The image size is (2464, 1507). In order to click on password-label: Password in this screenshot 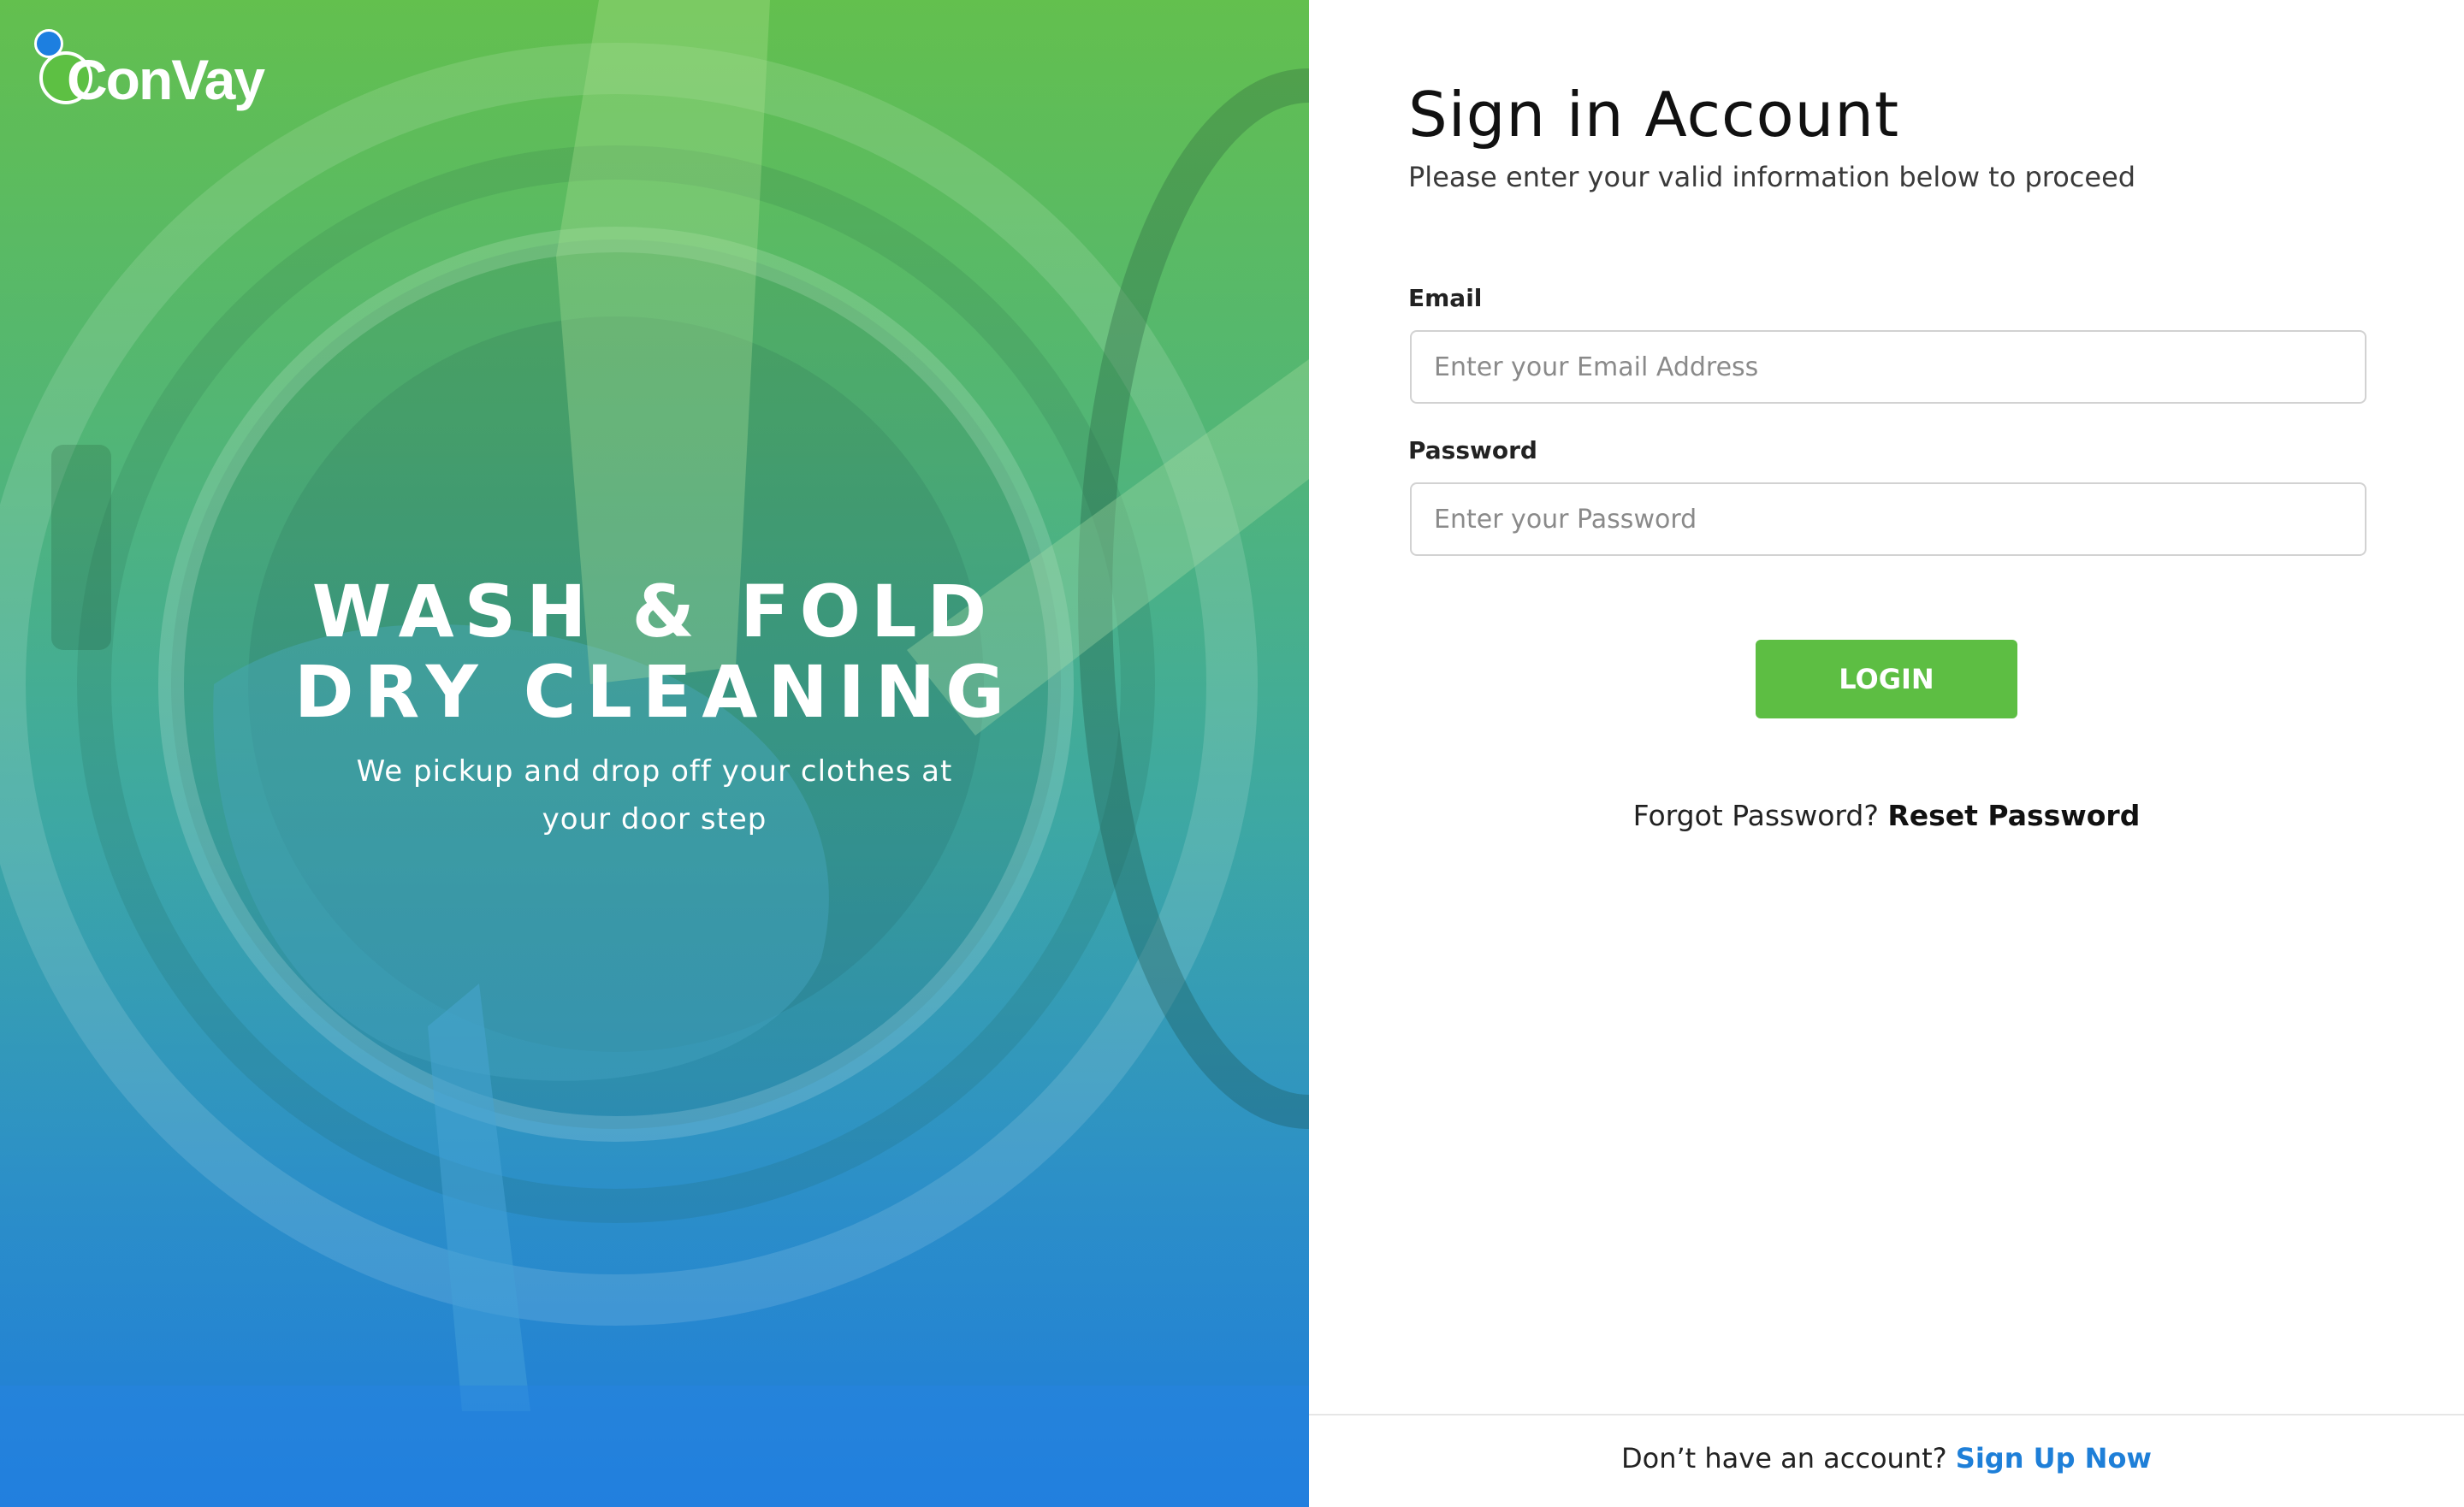, I will do `click(1472, 450)`.